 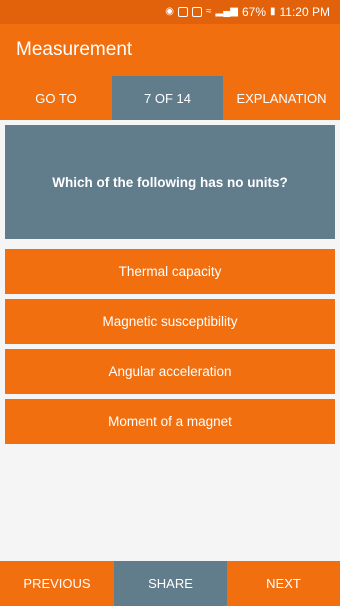 I want to click on question-counter: 7 OF 14, so click(x=167, y=98).